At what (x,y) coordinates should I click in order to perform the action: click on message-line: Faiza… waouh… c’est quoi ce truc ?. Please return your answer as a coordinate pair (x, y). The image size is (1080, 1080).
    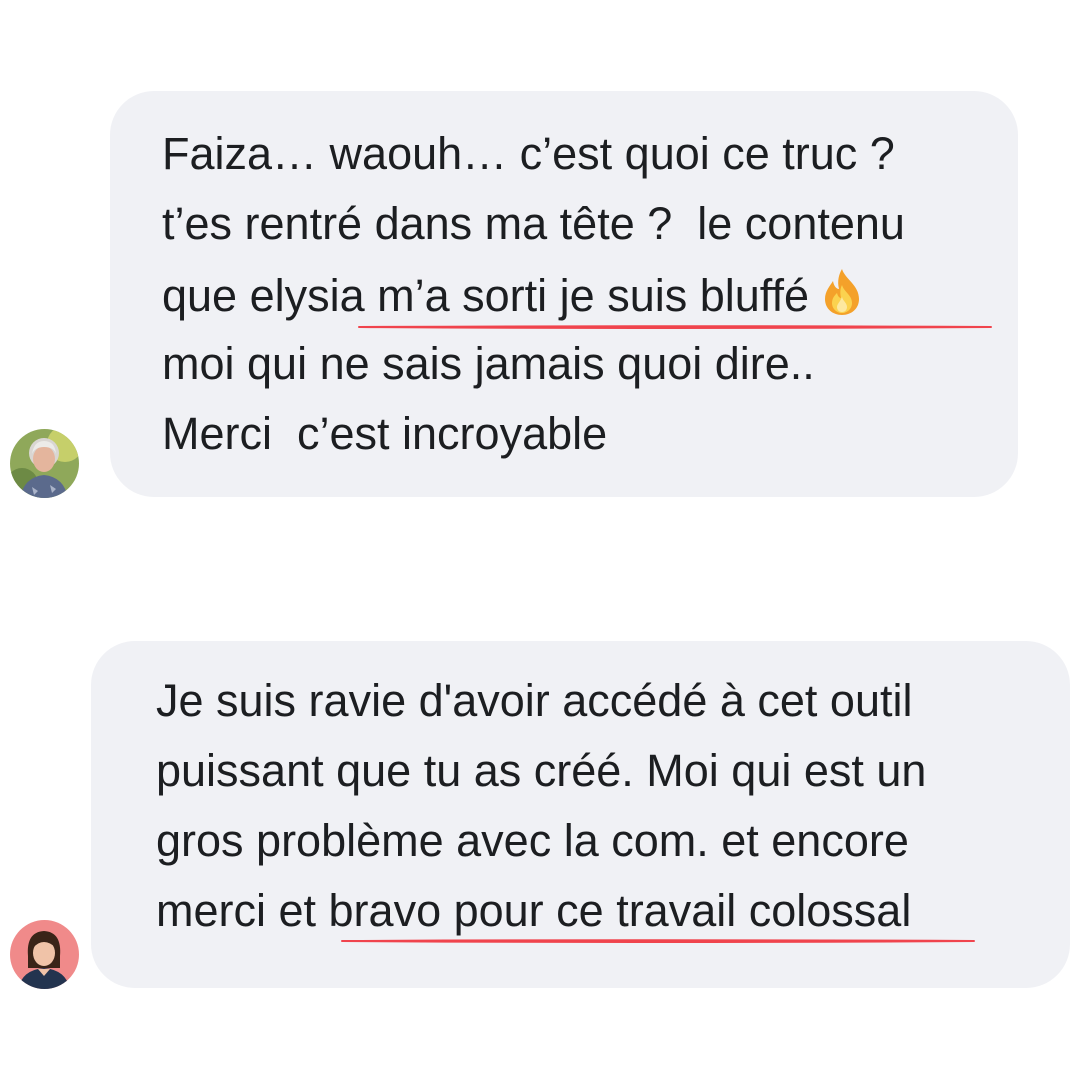
    Looking at the image, I should click on (528, 153).